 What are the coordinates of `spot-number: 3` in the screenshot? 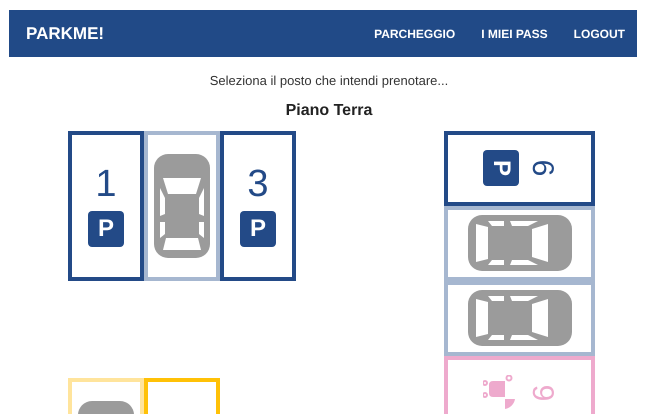 It's located at (258, 183).